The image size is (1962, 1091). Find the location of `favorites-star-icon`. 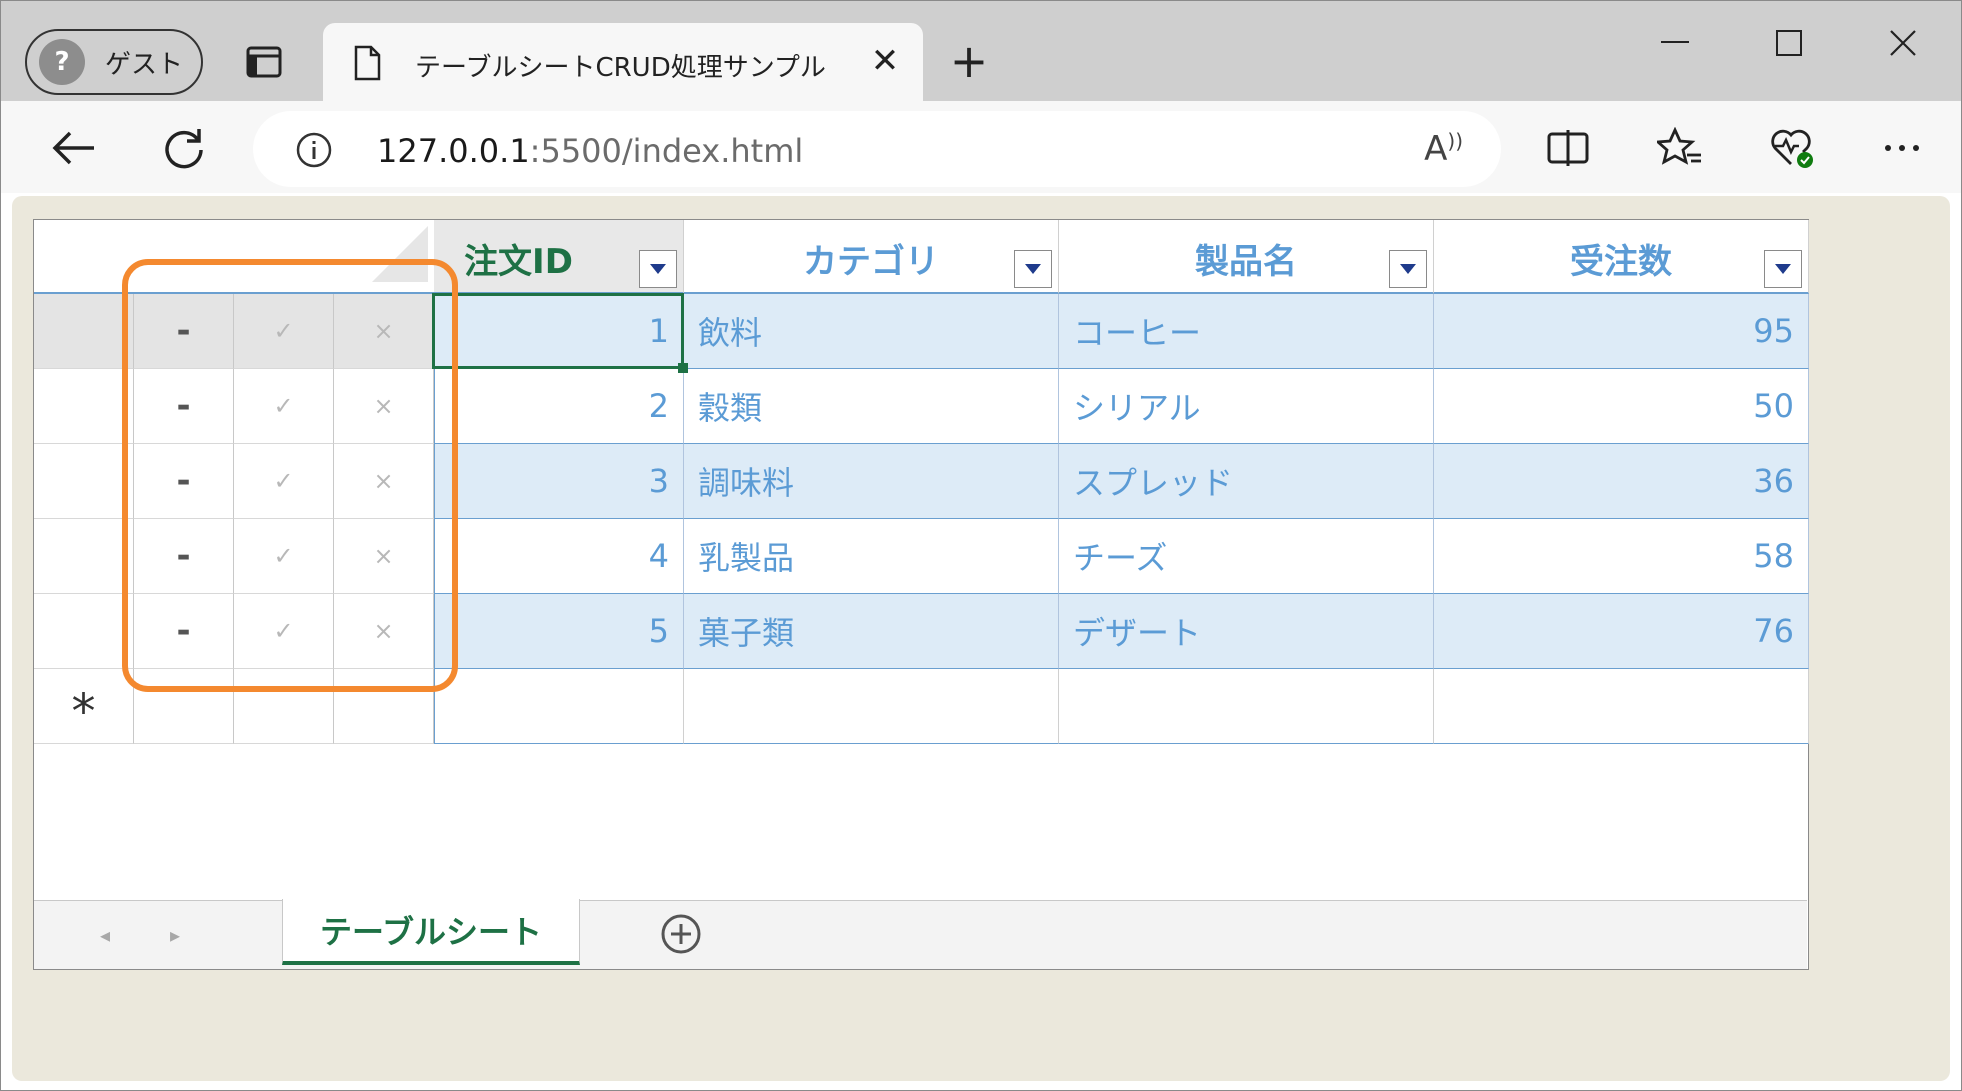

favorites-star-icon is located at coordinates (1679, 146).